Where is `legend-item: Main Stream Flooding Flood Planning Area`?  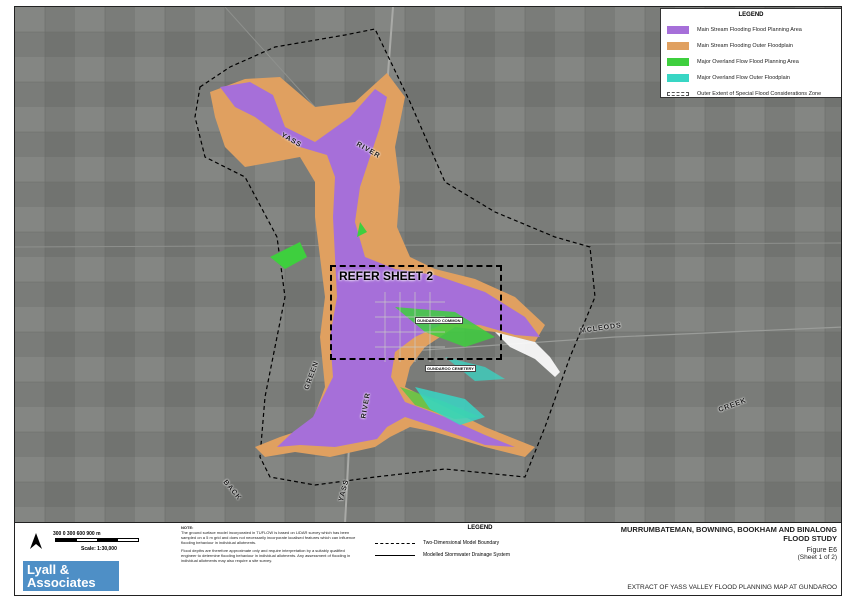 legend-item: Main Stream Flooding Flood Planning Area is located at coordinates (751, 30).